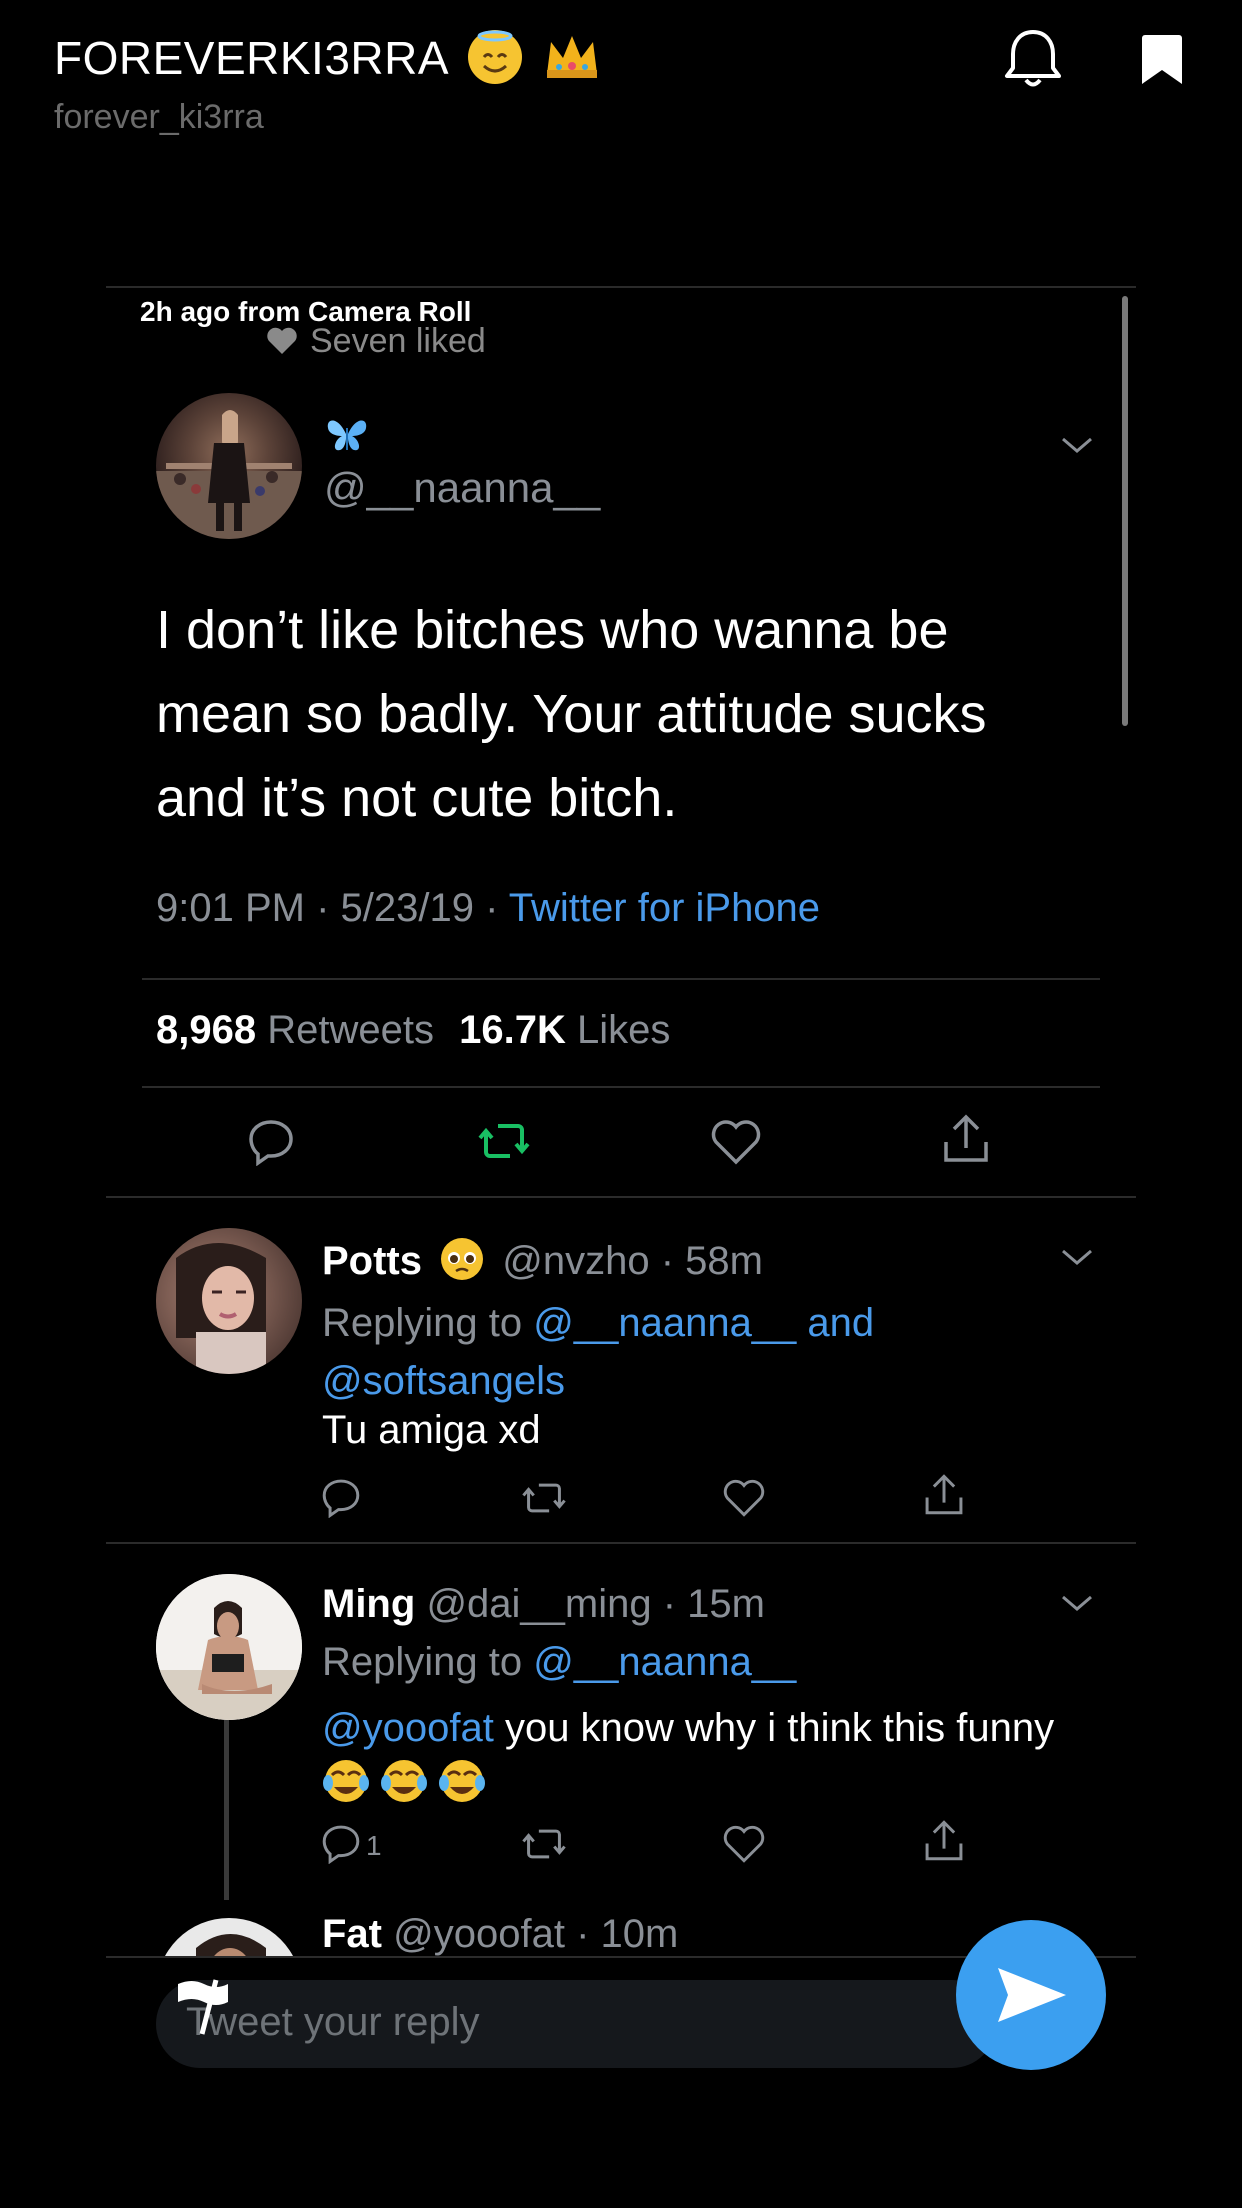 The width and height of the screenshot is (1242, 2208). Describe the element at coordinates (332, 908) in the screenshot. I see `tweet-time: 9:01 PM · 5/23/19 ·` at that location.